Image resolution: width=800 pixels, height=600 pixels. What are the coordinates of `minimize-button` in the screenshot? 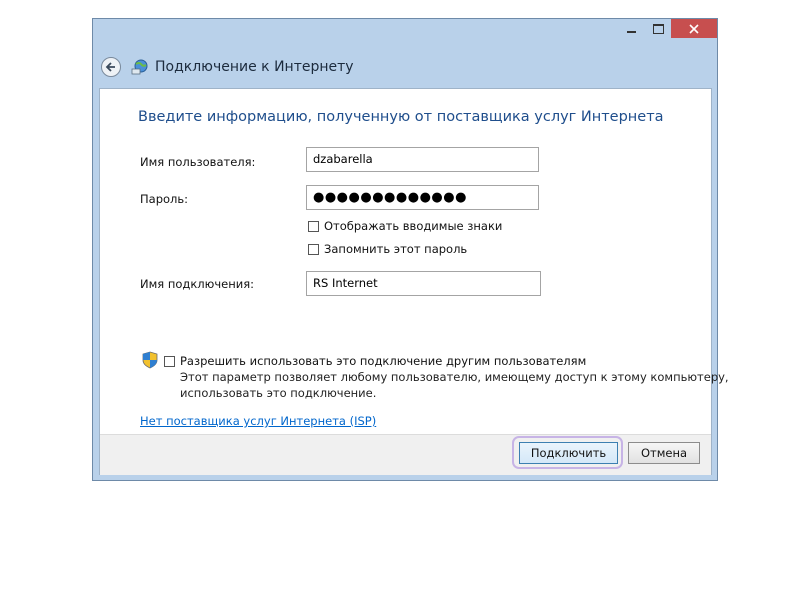 It's located at (631, 28).